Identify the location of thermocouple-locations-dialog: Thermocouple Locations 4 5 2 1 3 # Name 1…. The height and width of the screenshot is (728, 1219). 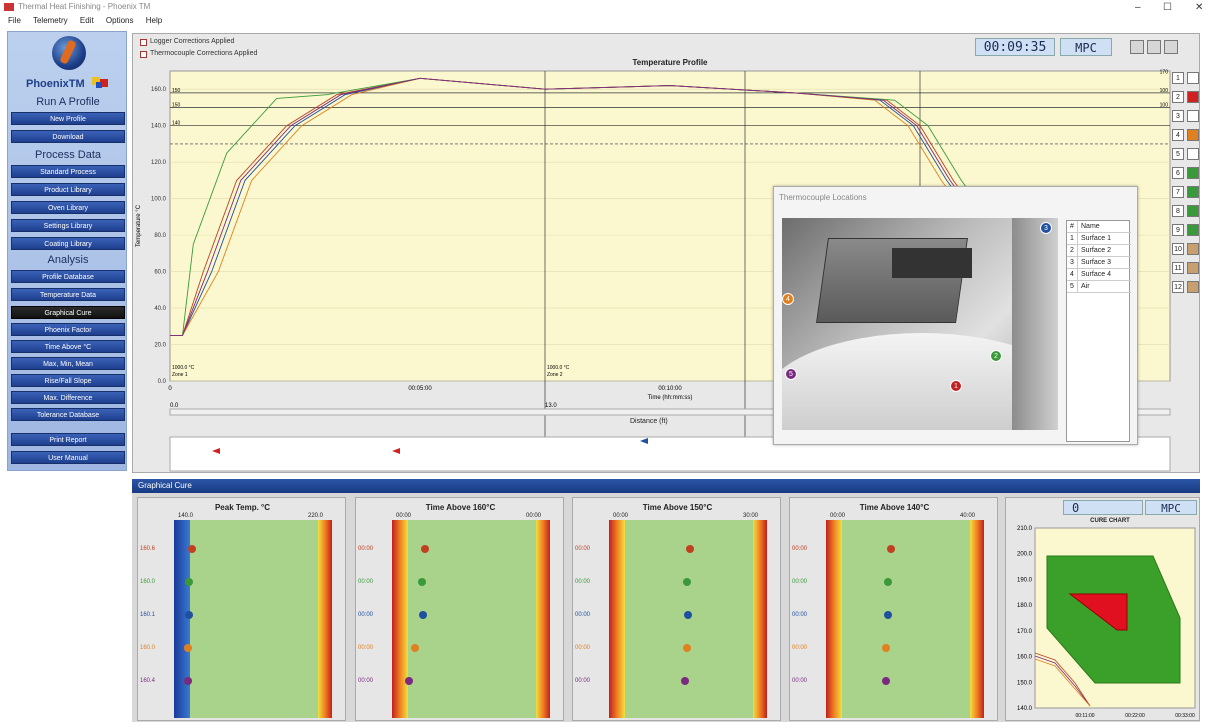
(955, 315).